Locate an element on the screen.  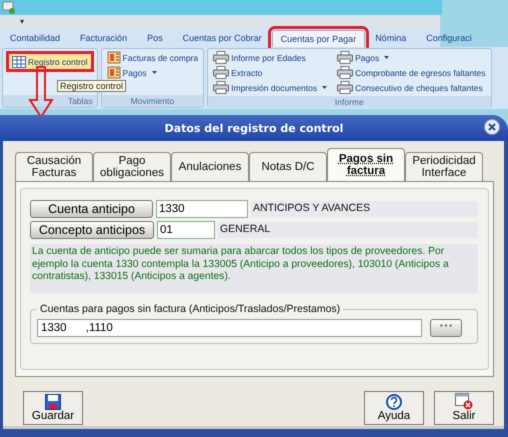
group-label: Tablas is located at coordinates (50, 101).